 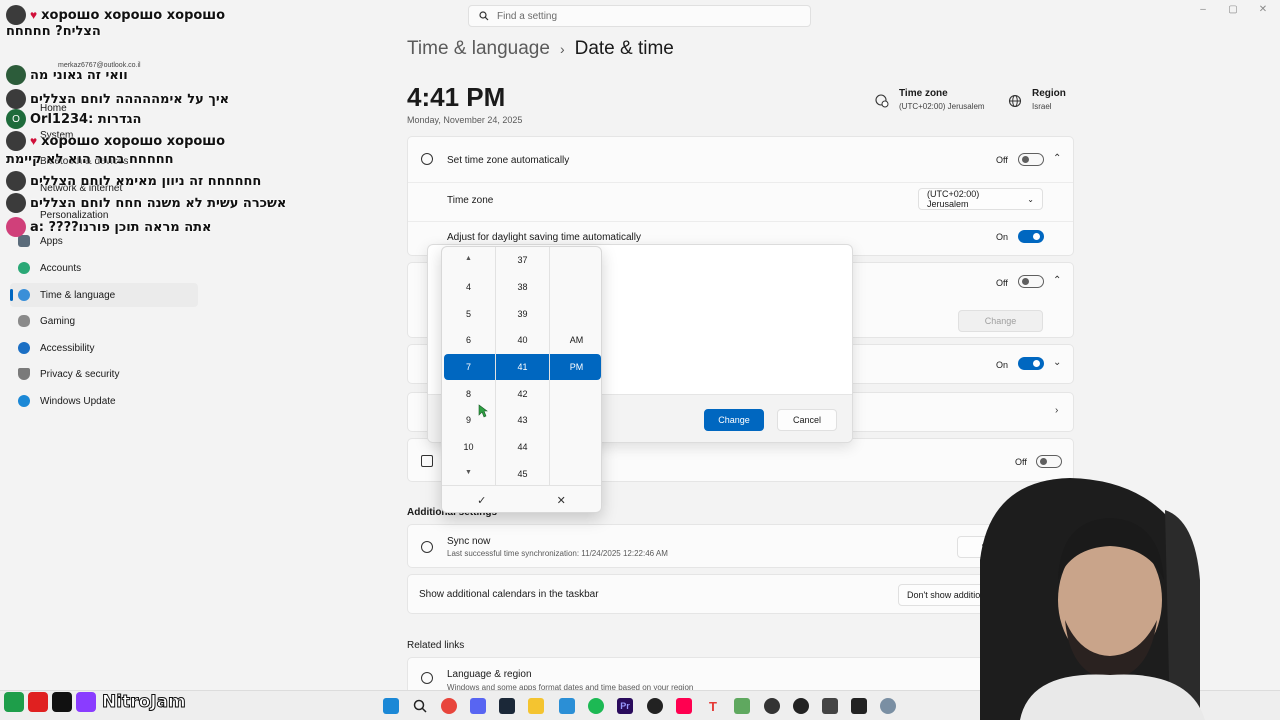 I want to click on scroll-down-icon: ▼, so click(x=468, y=472).